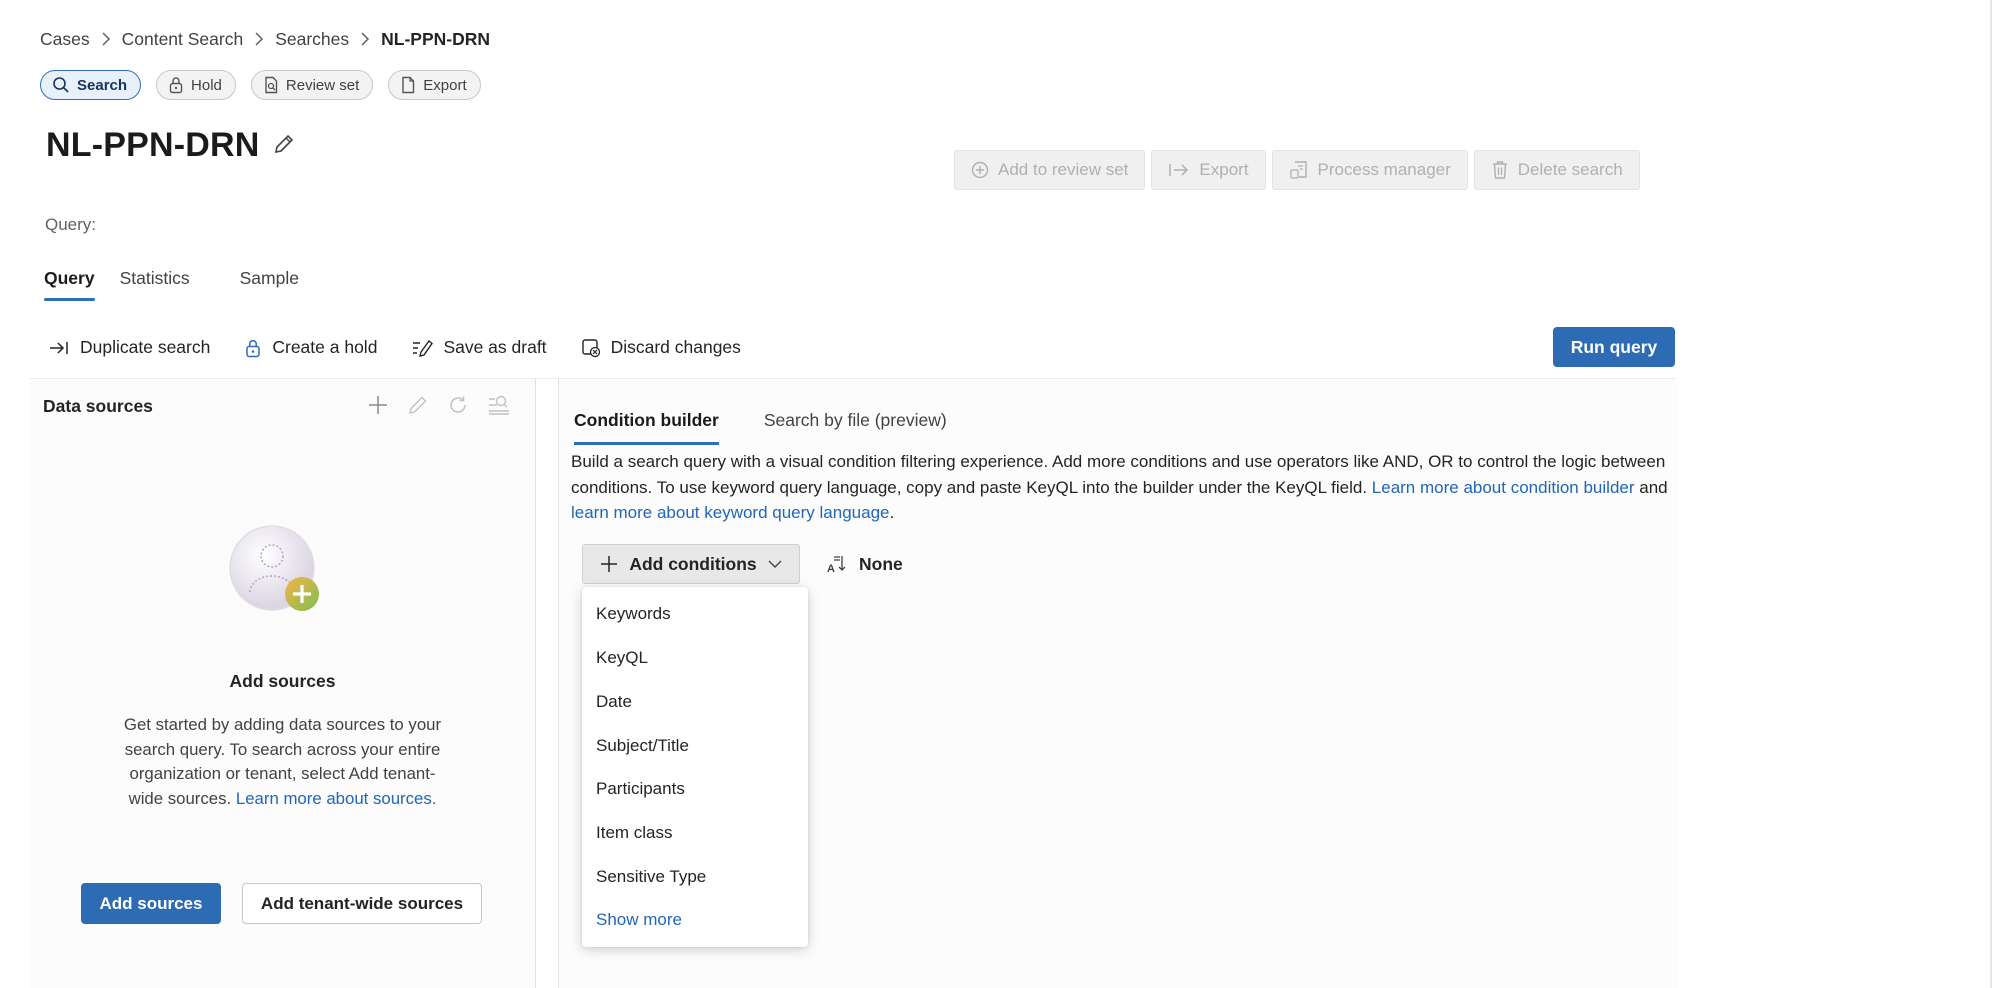 The image size is (2002, 988). What do you see at coordinates (892, 512) in the screenshot?
I see `description-text: .` at bounding box center [892, 512].